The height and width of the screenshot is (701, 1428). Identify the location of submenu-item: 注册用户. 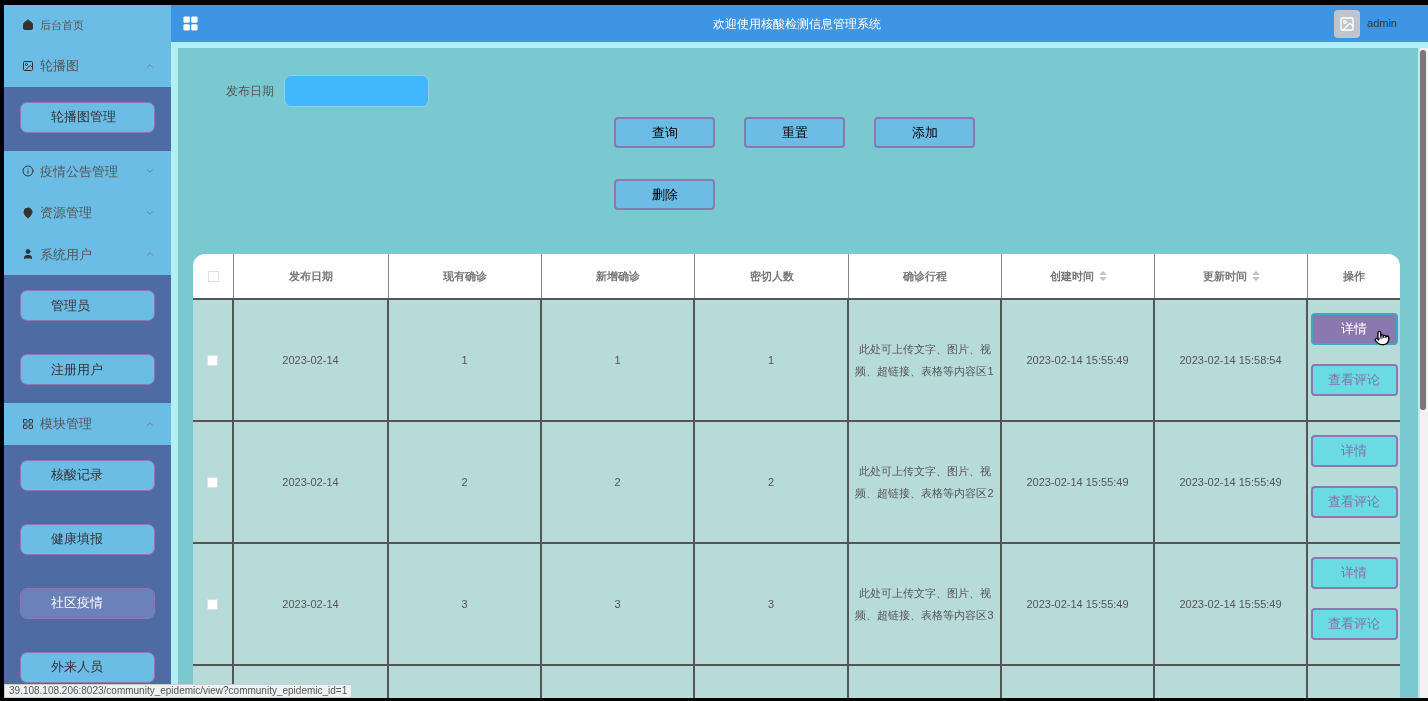
(87, 369).